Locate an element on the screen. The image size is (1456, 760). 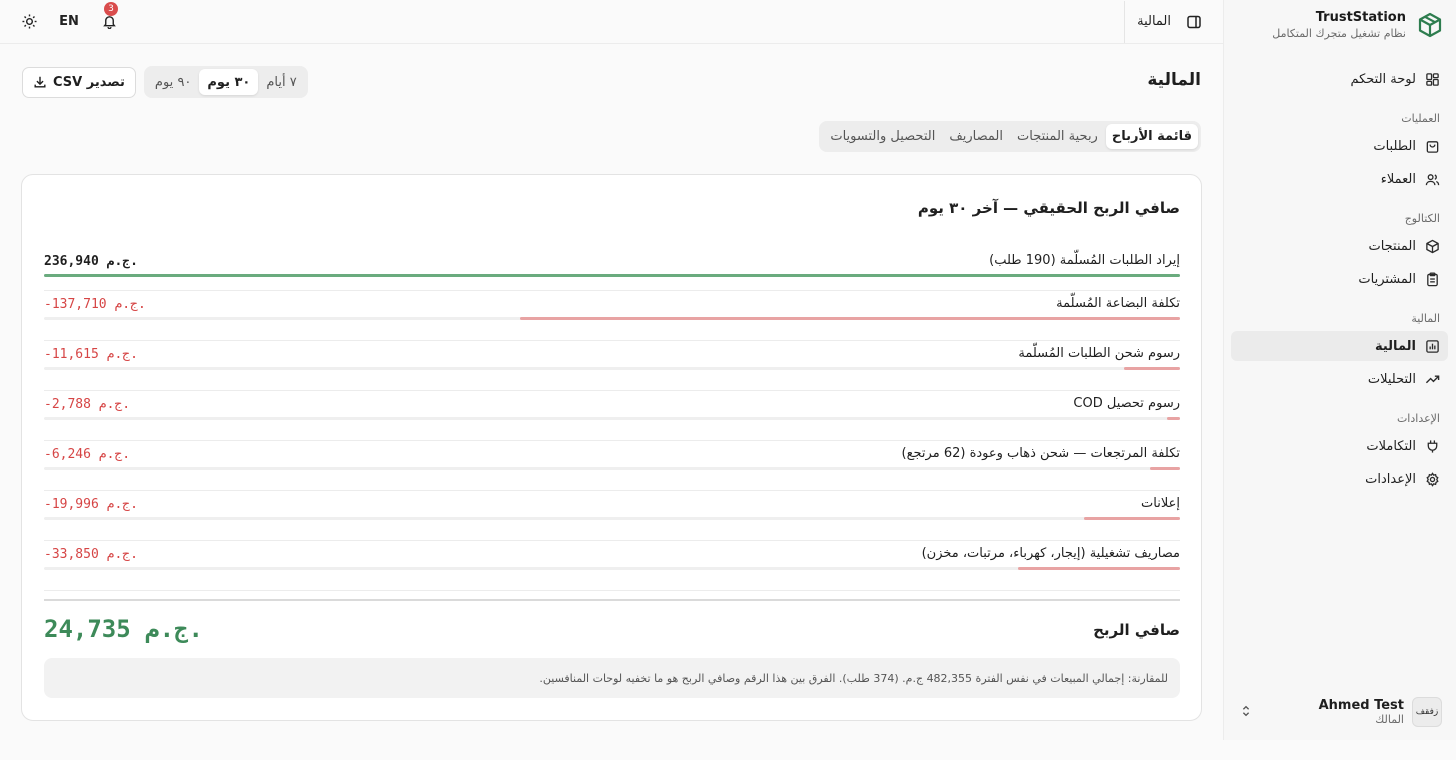
theme-toggle-button is located at coordinates (29, 22).